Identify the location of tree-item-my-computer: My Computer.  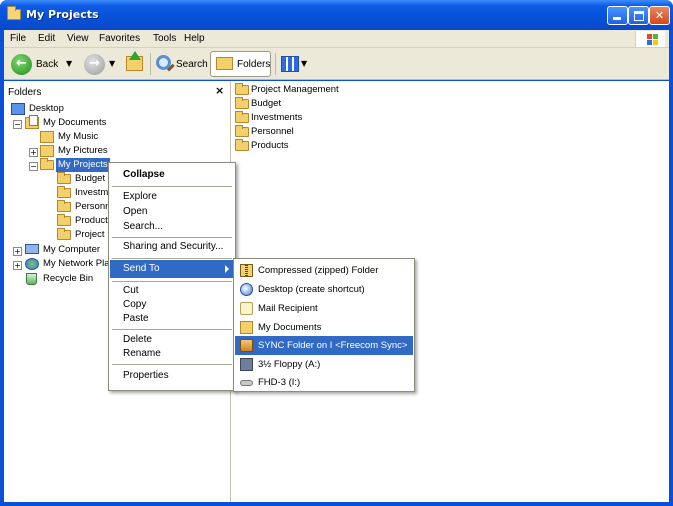
(67, 250).